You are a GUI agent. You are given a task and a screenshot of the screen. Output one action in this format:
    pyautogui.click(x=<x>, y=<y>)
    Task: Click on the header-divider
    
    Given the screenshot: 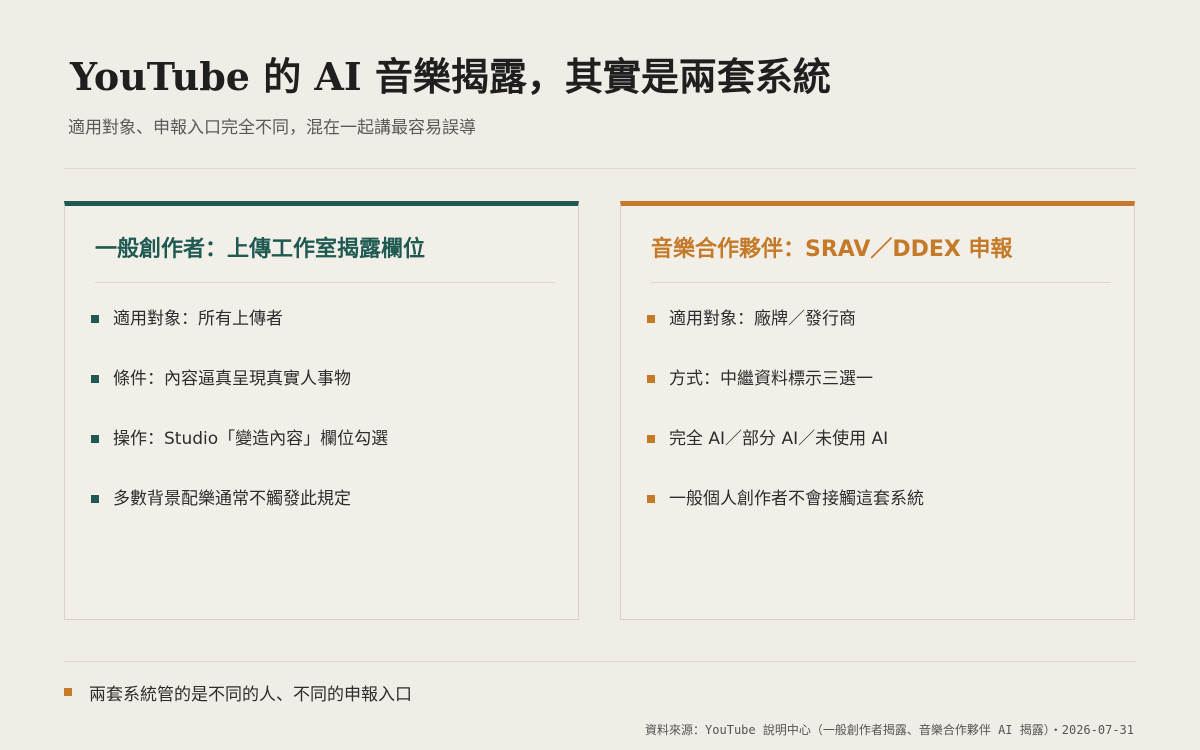 What is the action you would take?
    pyautogui.click(x=600, y=168)
    